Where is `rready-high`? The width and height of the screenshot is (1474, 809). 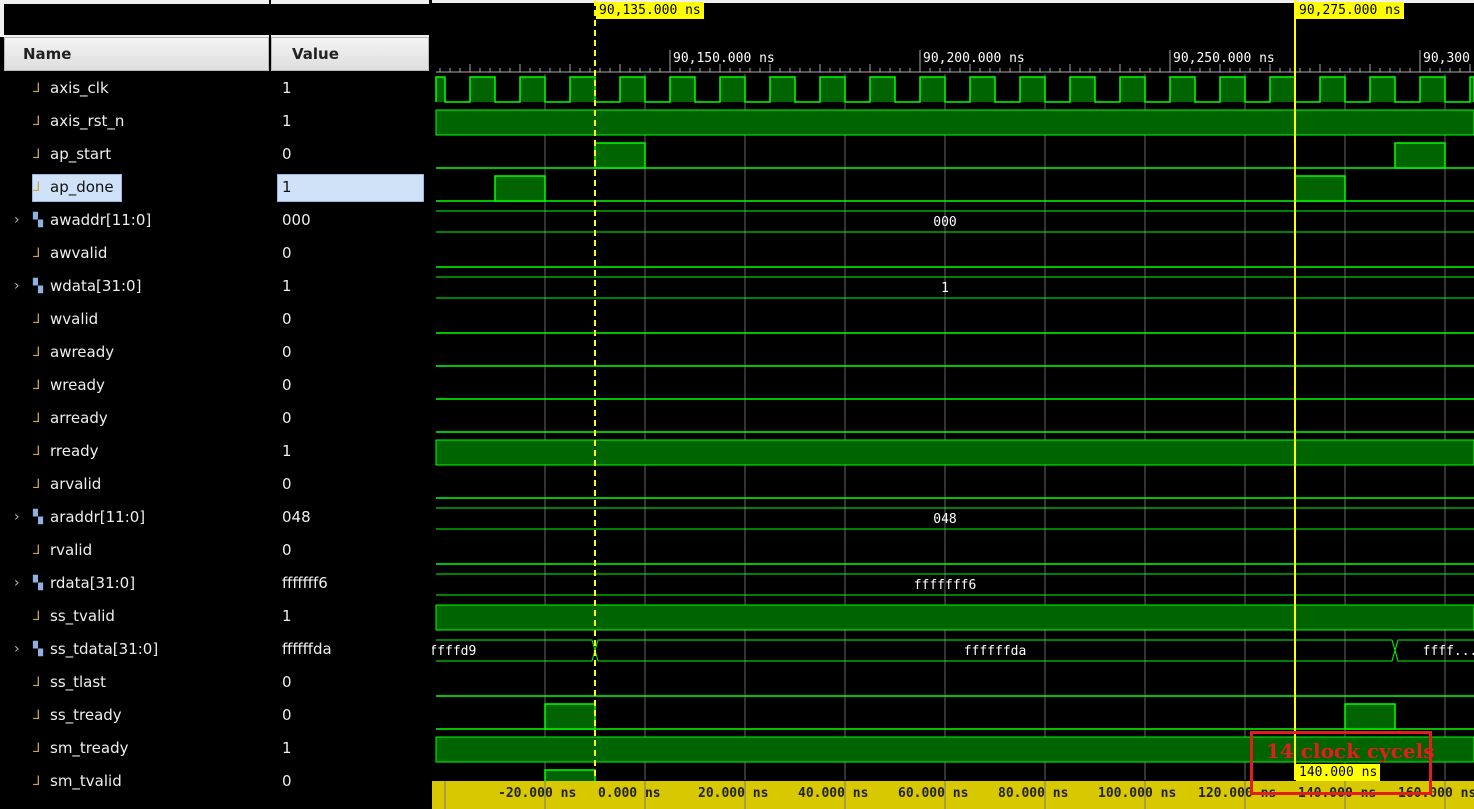
rready-high is located at coordinates (954, 452).